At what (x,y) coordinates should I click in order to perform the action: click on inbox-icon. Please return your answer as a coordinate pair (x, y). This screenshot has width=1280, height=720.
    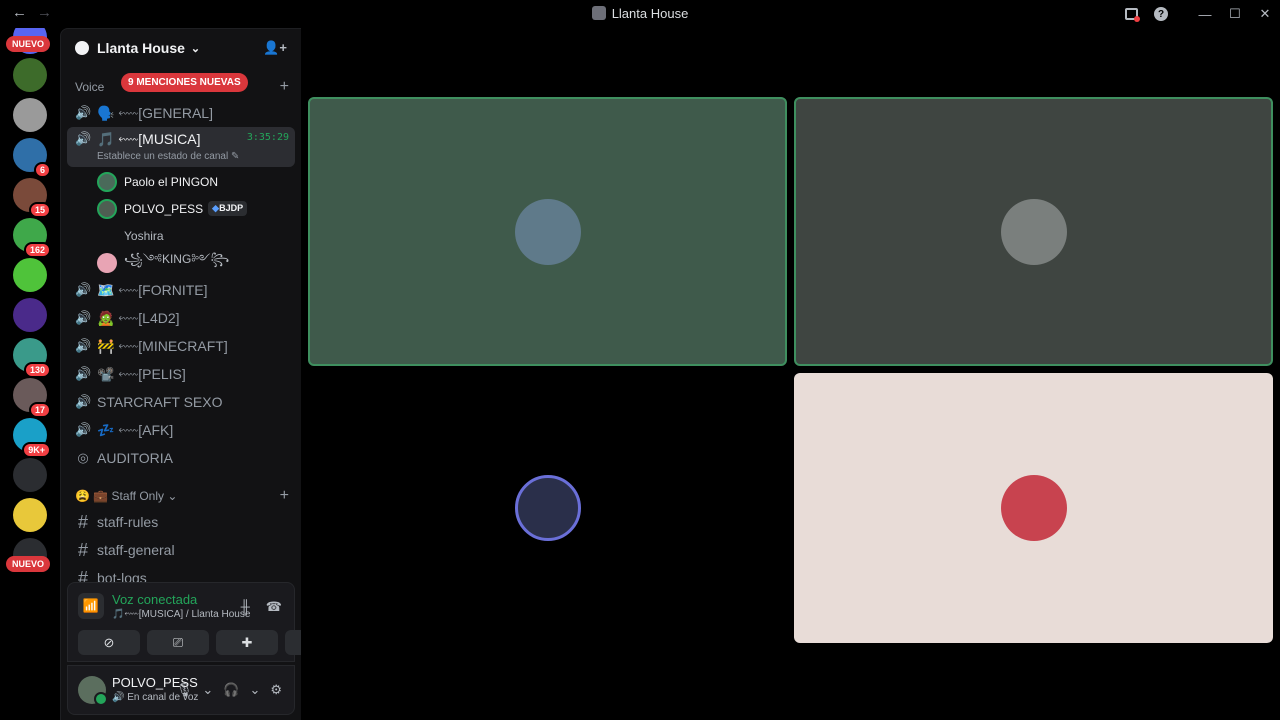
    Looking at the image, I should click on (1132, 15).